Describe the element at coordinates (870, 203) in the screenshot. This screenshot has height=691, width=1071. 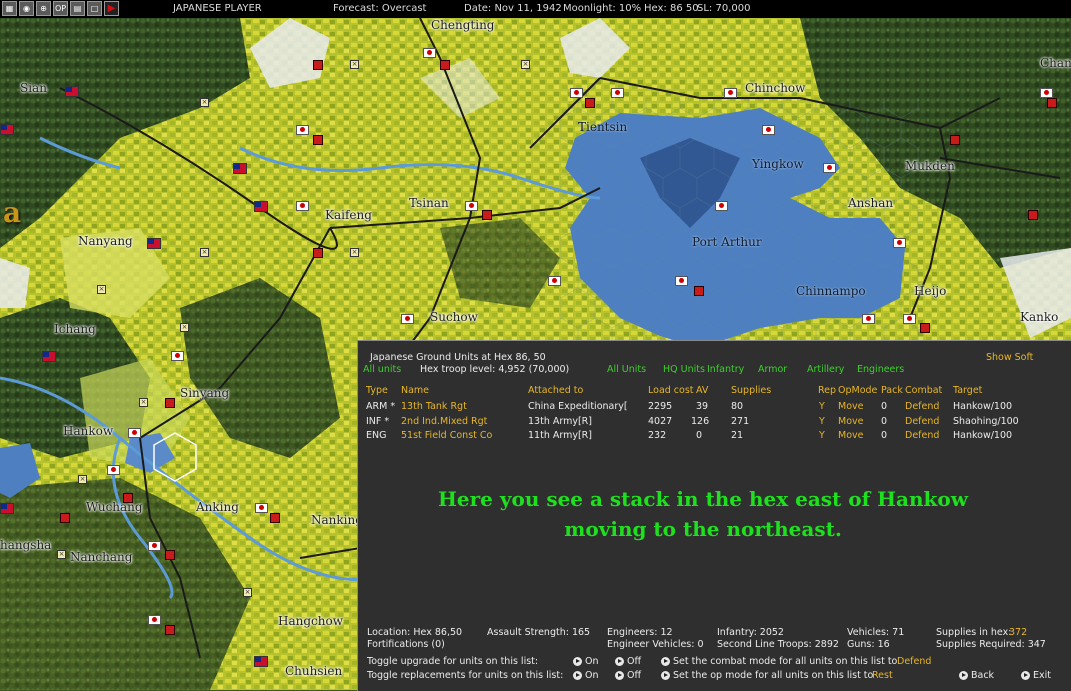
I see `city-anshan: Anshan` at that location.